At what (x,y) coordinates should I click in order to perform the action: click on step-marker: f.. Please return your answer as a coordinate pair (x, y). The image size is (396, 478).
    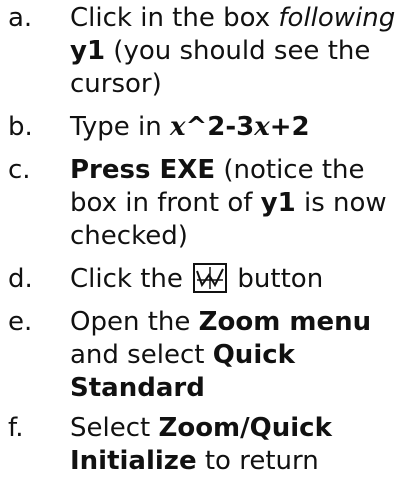
    Looking at the image, I should click on (16, 428).